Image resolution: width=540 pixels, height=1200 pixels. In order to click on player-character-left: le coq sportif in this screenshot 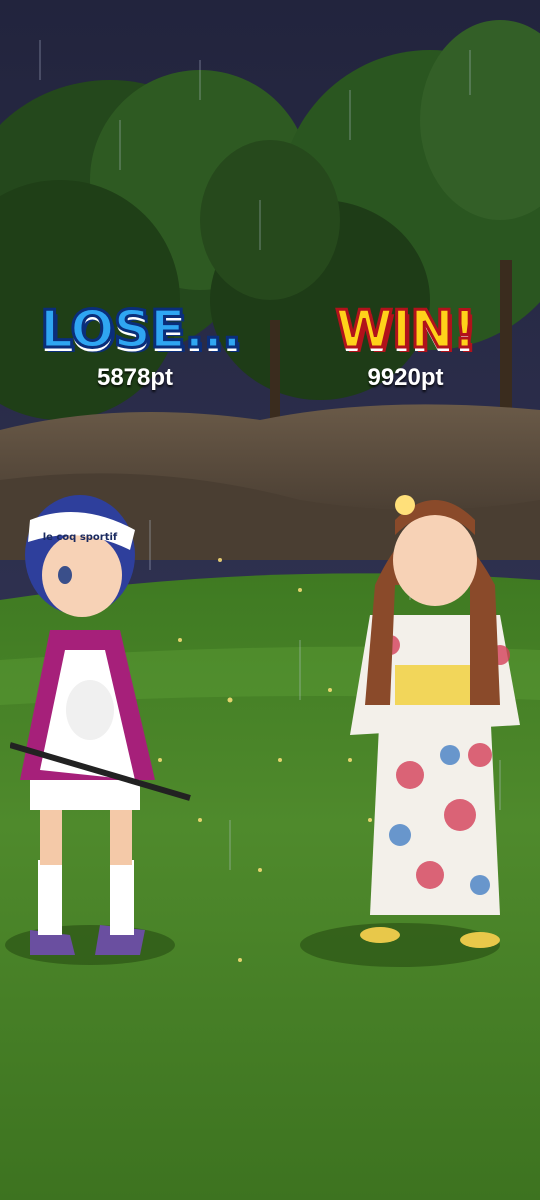, I will do `click(100, 725)`.